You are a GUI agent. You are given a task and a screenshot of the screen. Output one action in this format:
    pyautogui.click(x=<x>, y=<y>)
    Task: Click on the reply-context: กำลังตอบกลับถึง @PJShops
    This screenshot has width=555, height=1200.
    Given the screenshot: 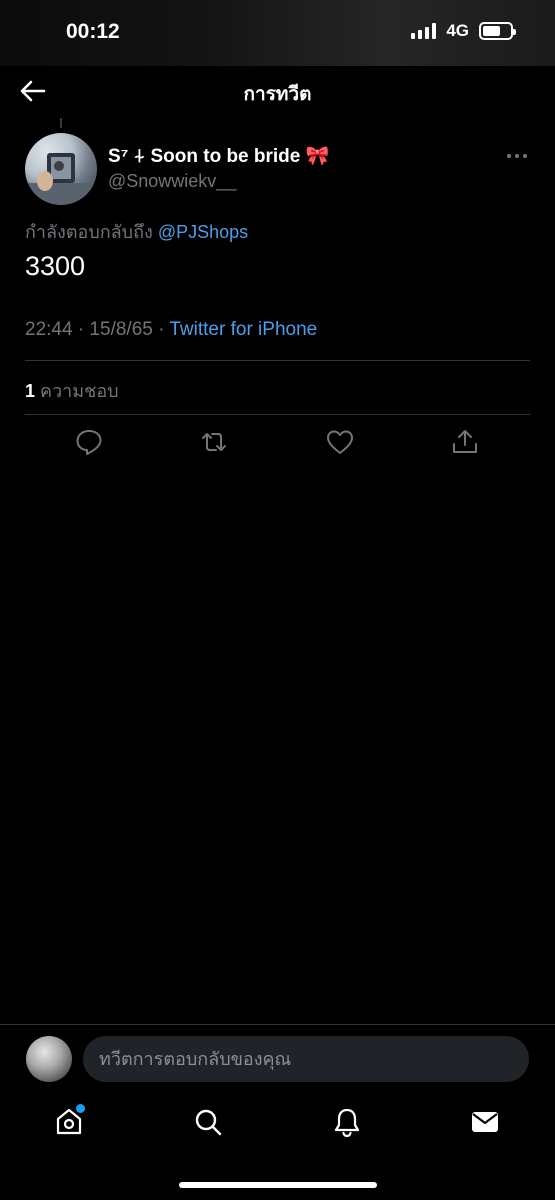 What is the action you would take?
    pyautogui.click(x=136, y=231)
    